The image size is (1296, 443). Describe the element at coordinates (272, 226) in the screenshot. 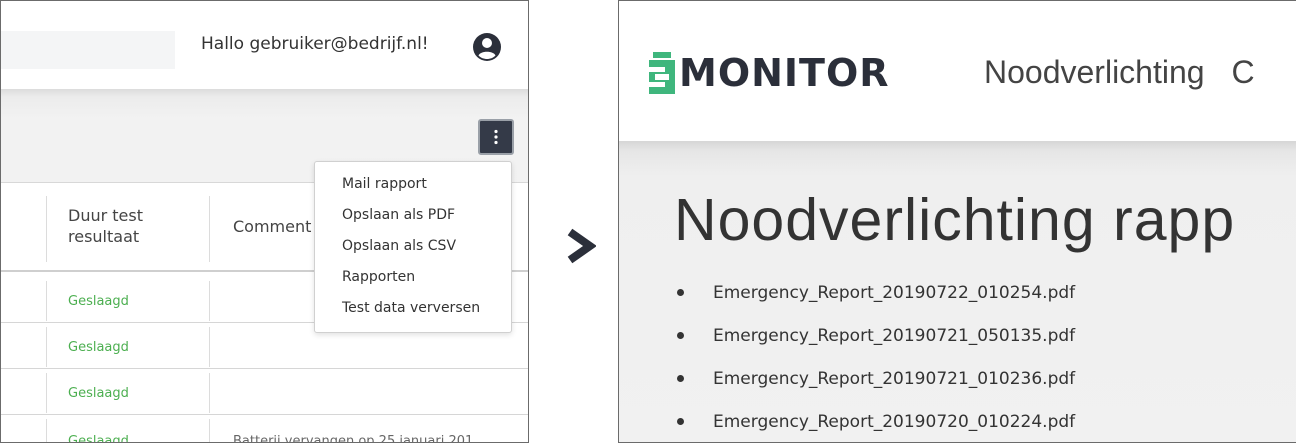

I see `column-header-comment: Comment` at that location.